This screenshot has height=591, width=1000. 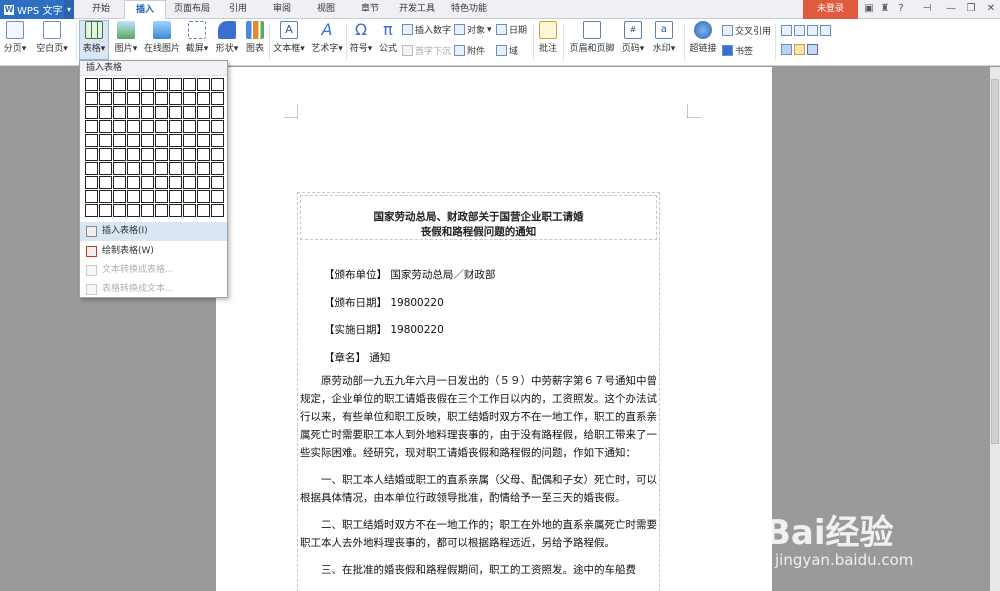 What do you see at coordinates (153, 231) in the screenshot?
I see `insert-table-item: 插入表格(I)` at bounding box center [153, 231].